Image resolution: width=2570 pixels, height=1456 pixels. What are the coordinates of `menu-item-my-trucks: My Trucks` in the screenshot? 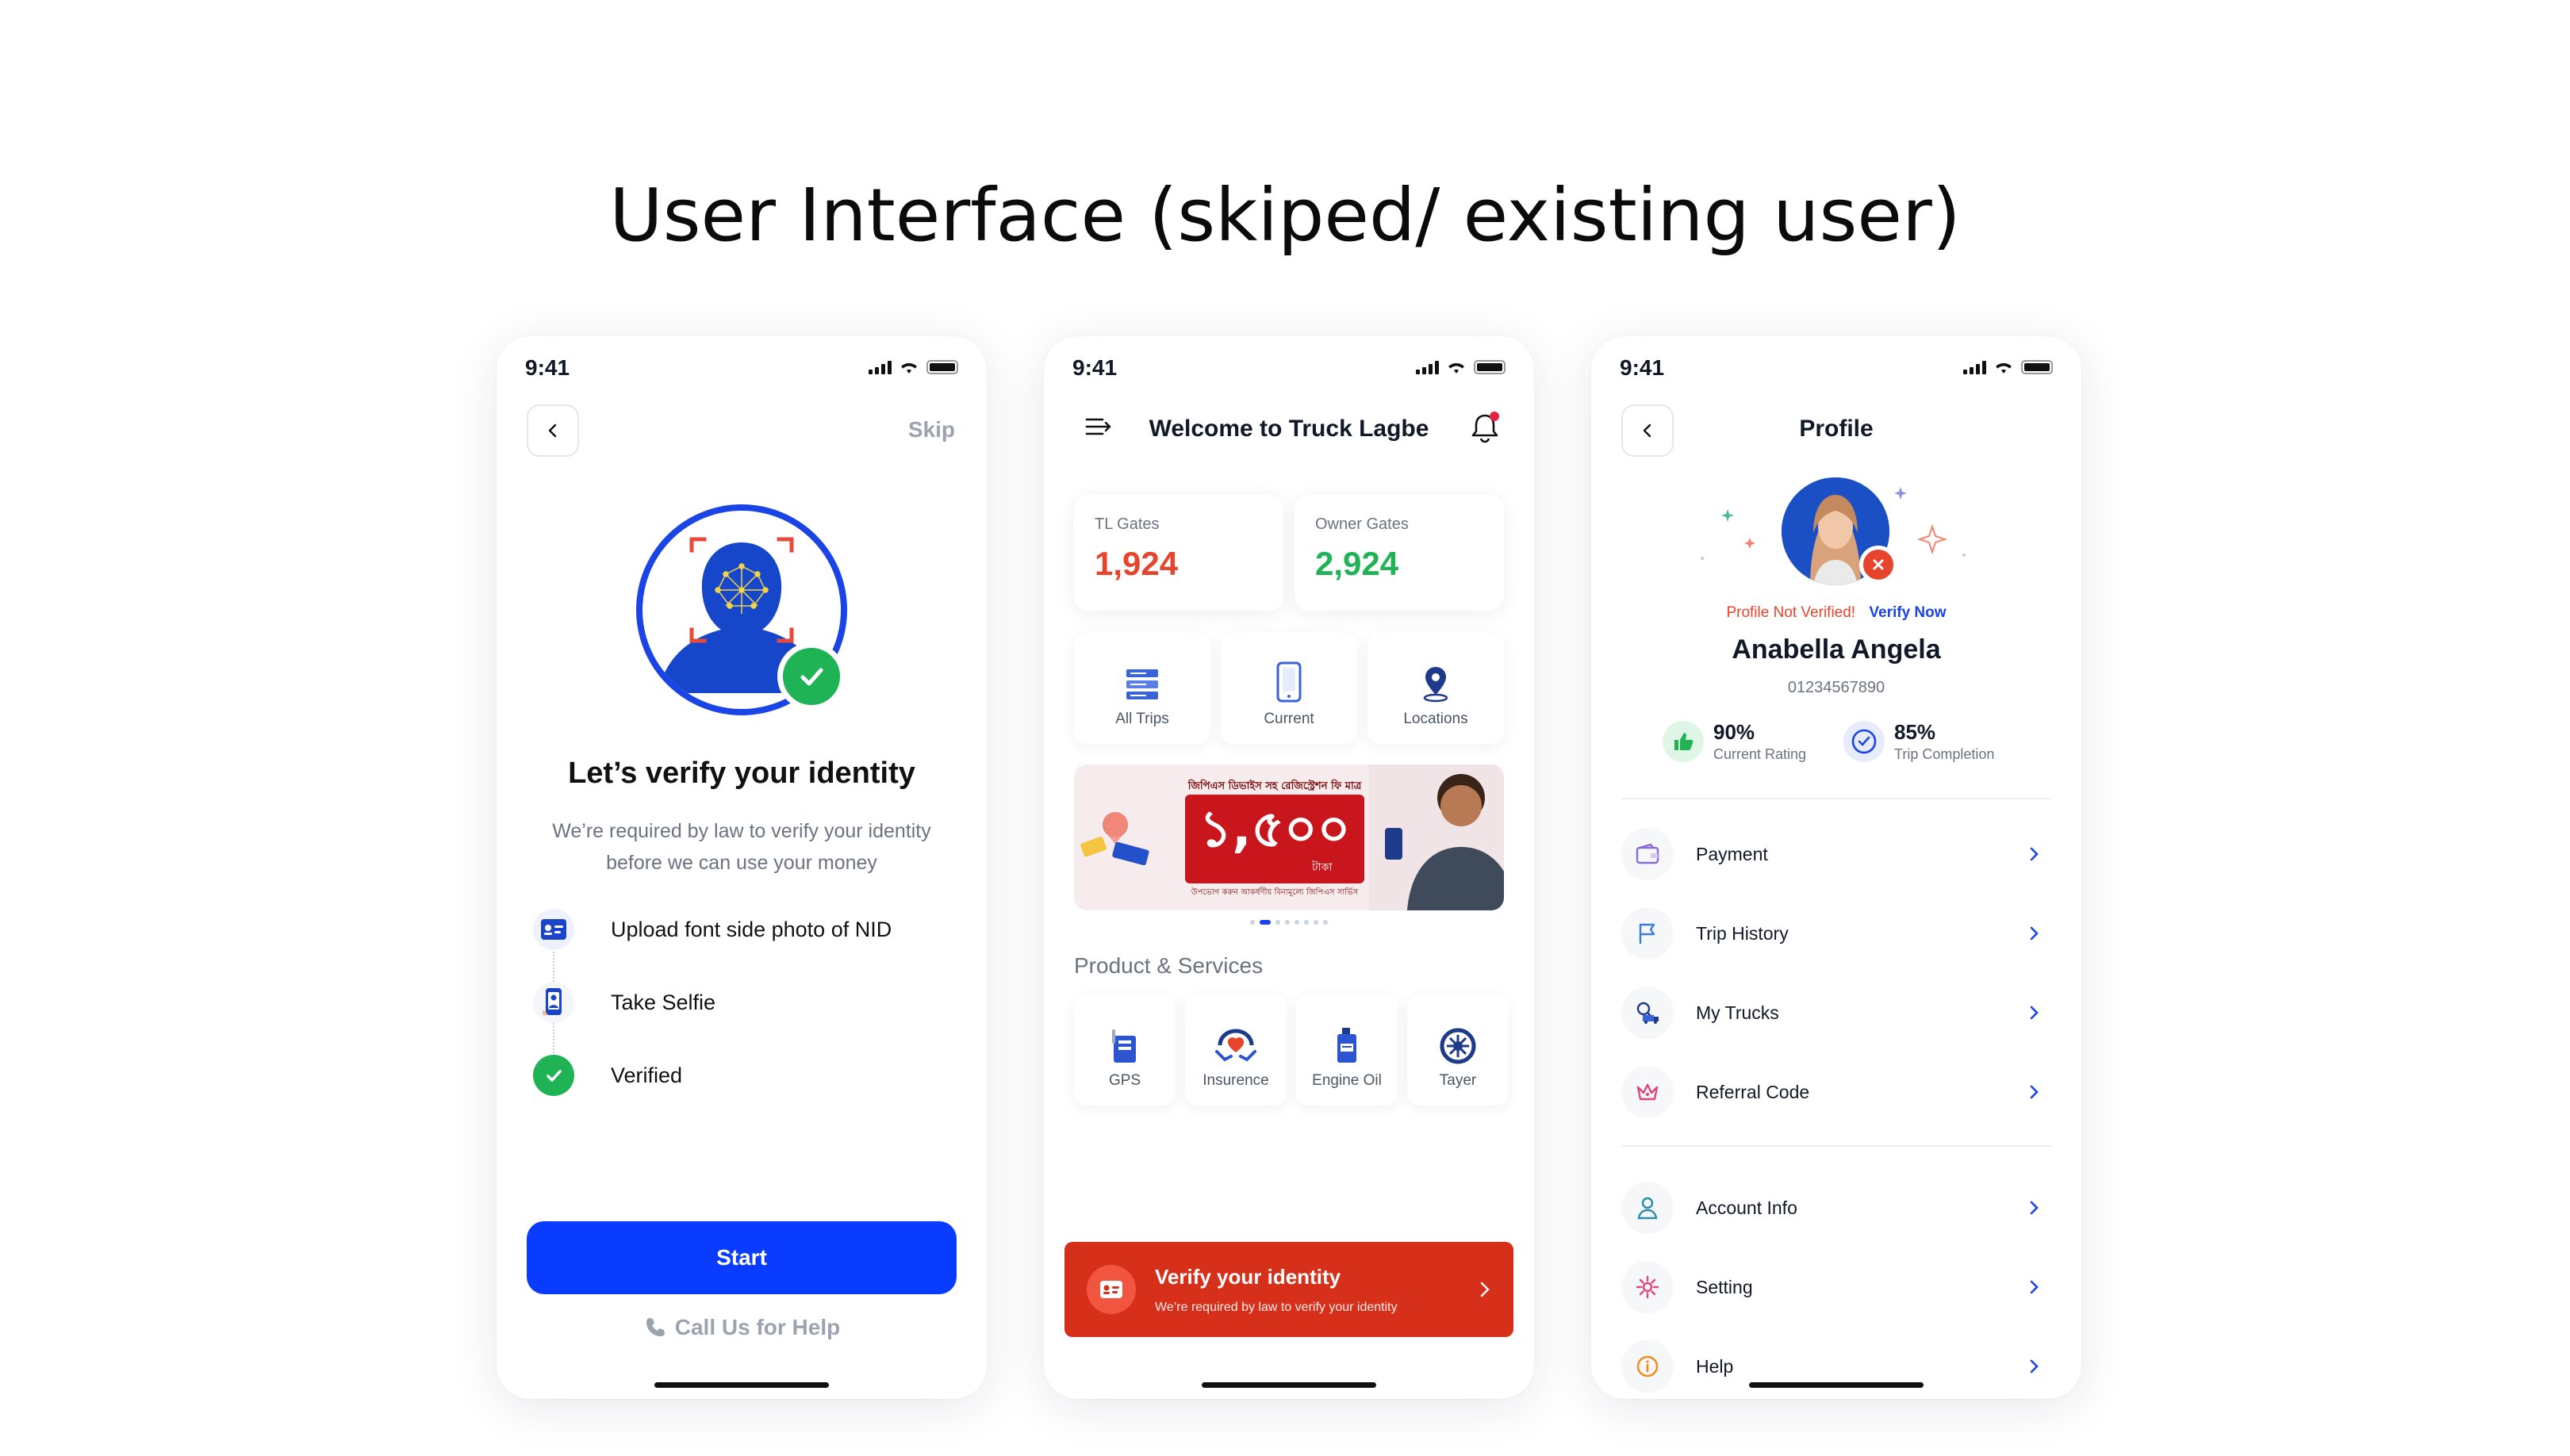 It's located at (1836, 1013).